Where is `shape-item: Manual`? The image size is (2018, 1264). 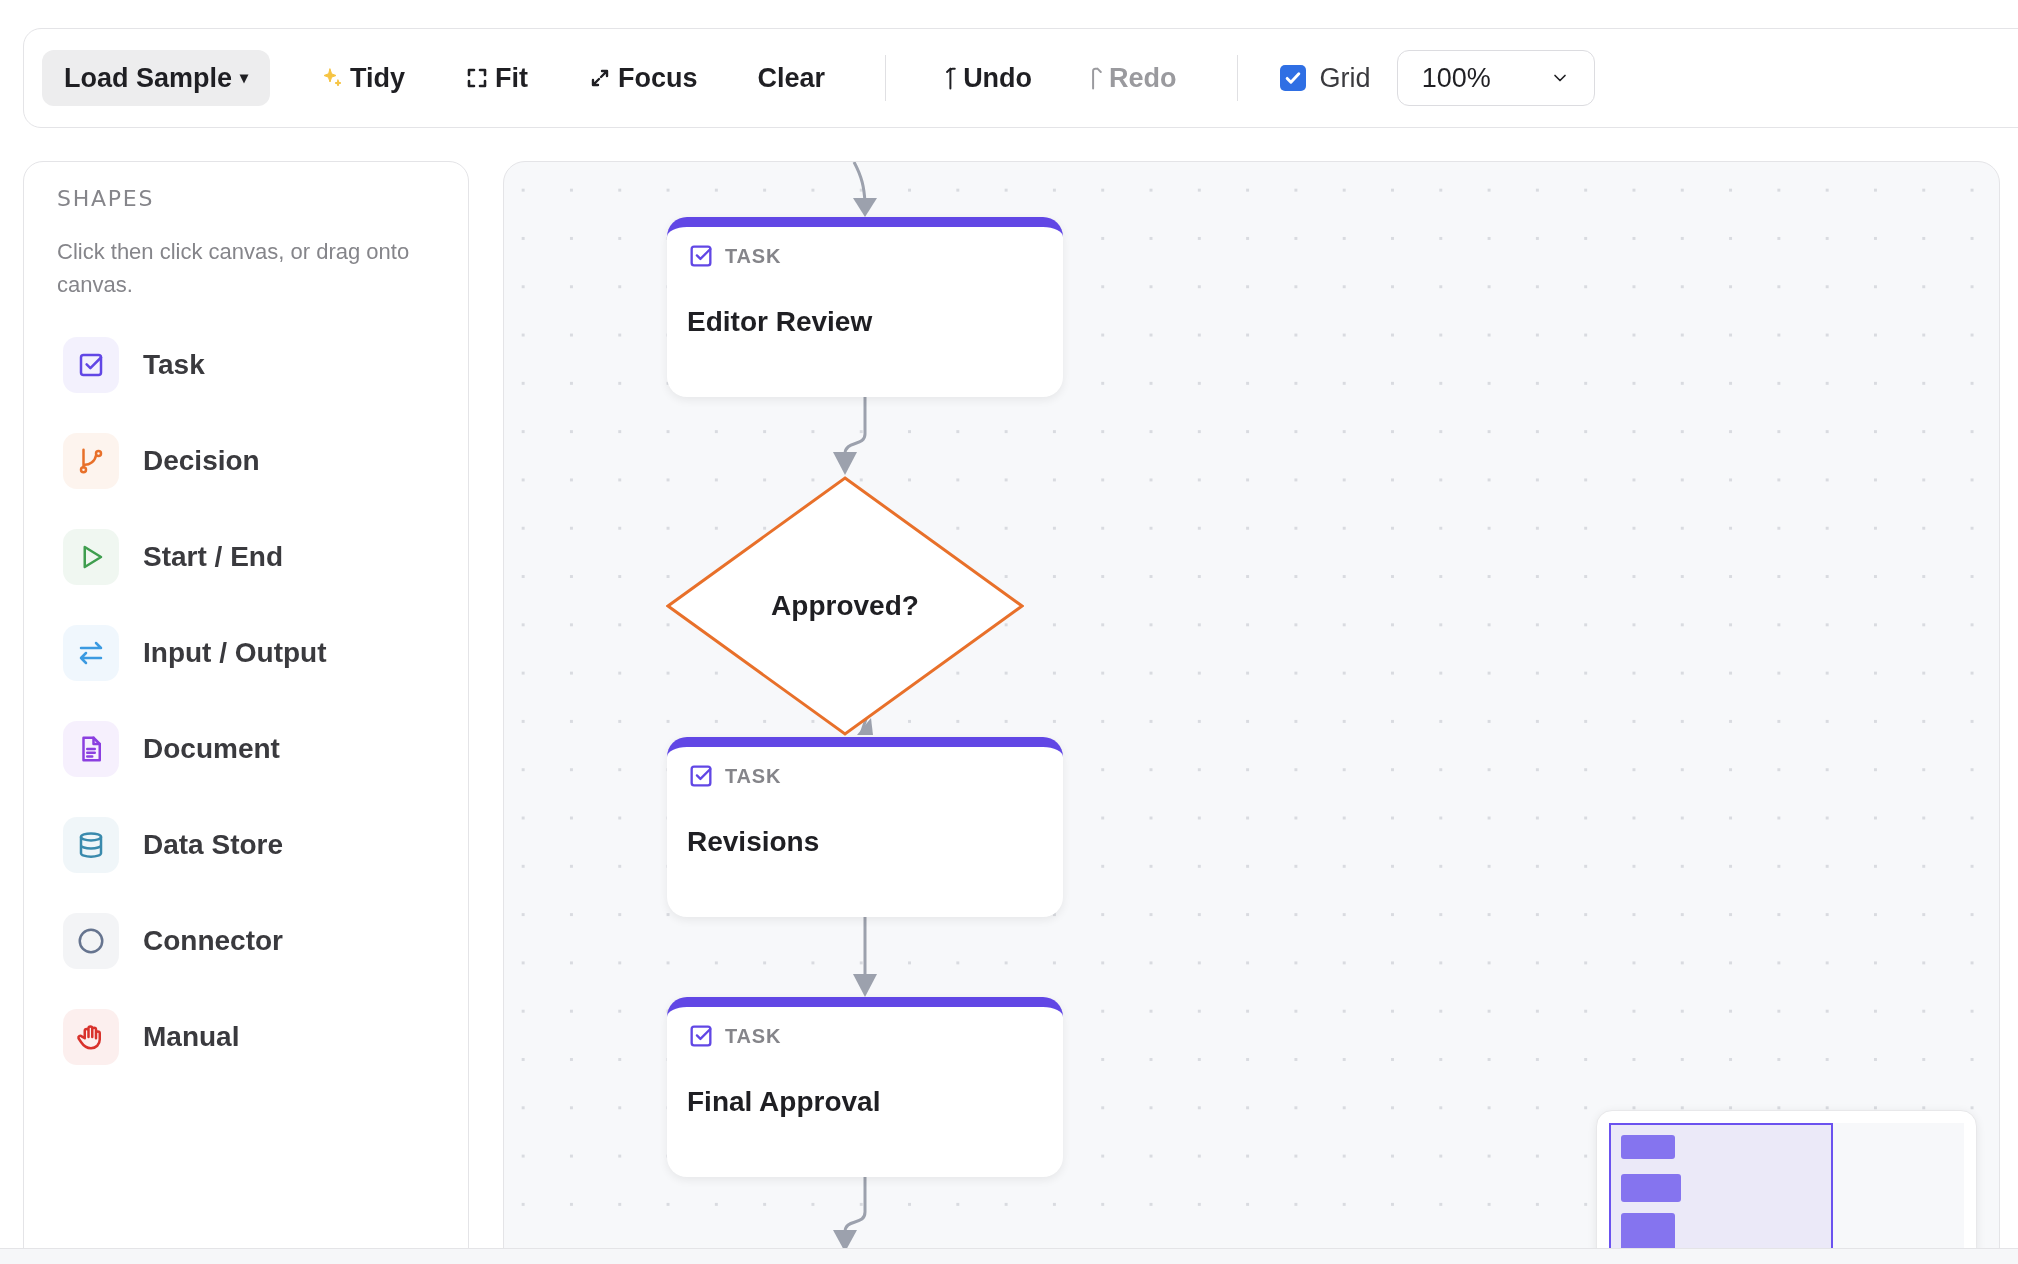 shape-item: Manual is located at coordinates (246, 1037).